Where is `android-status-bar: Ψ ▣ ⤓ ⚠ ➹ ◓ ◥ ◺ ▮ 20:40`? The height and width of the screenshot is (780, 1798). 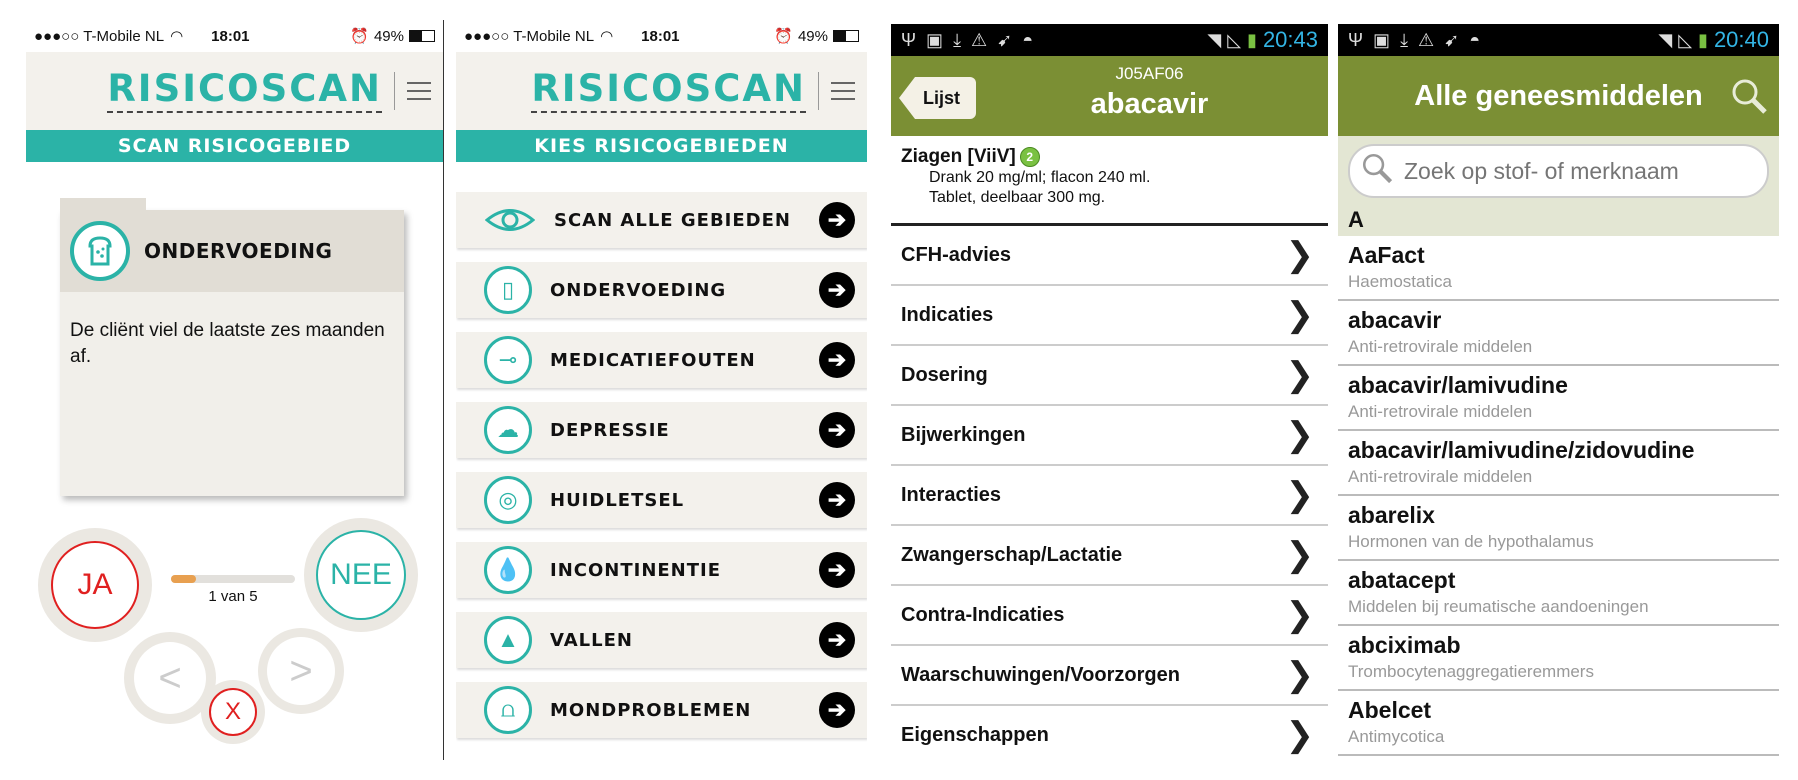
android-status-bar: Ψ ▣ ⤓ ⚠ ➹ ◓ ◥ ◺ ▮ 20:40 is located at coordinates (1558, 40).